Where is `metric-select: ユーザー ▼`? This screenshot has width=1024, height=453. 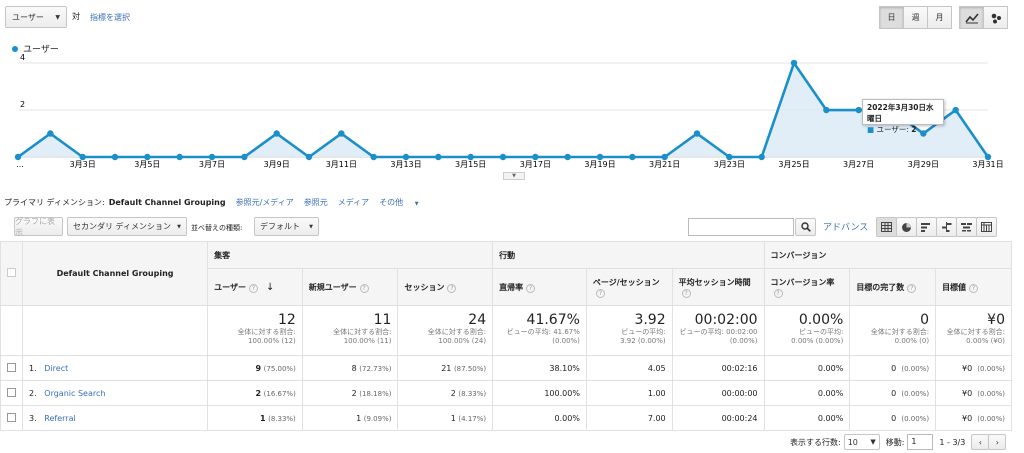
metric-select: ユーザー ▼ is located at coordinates (36, 17).